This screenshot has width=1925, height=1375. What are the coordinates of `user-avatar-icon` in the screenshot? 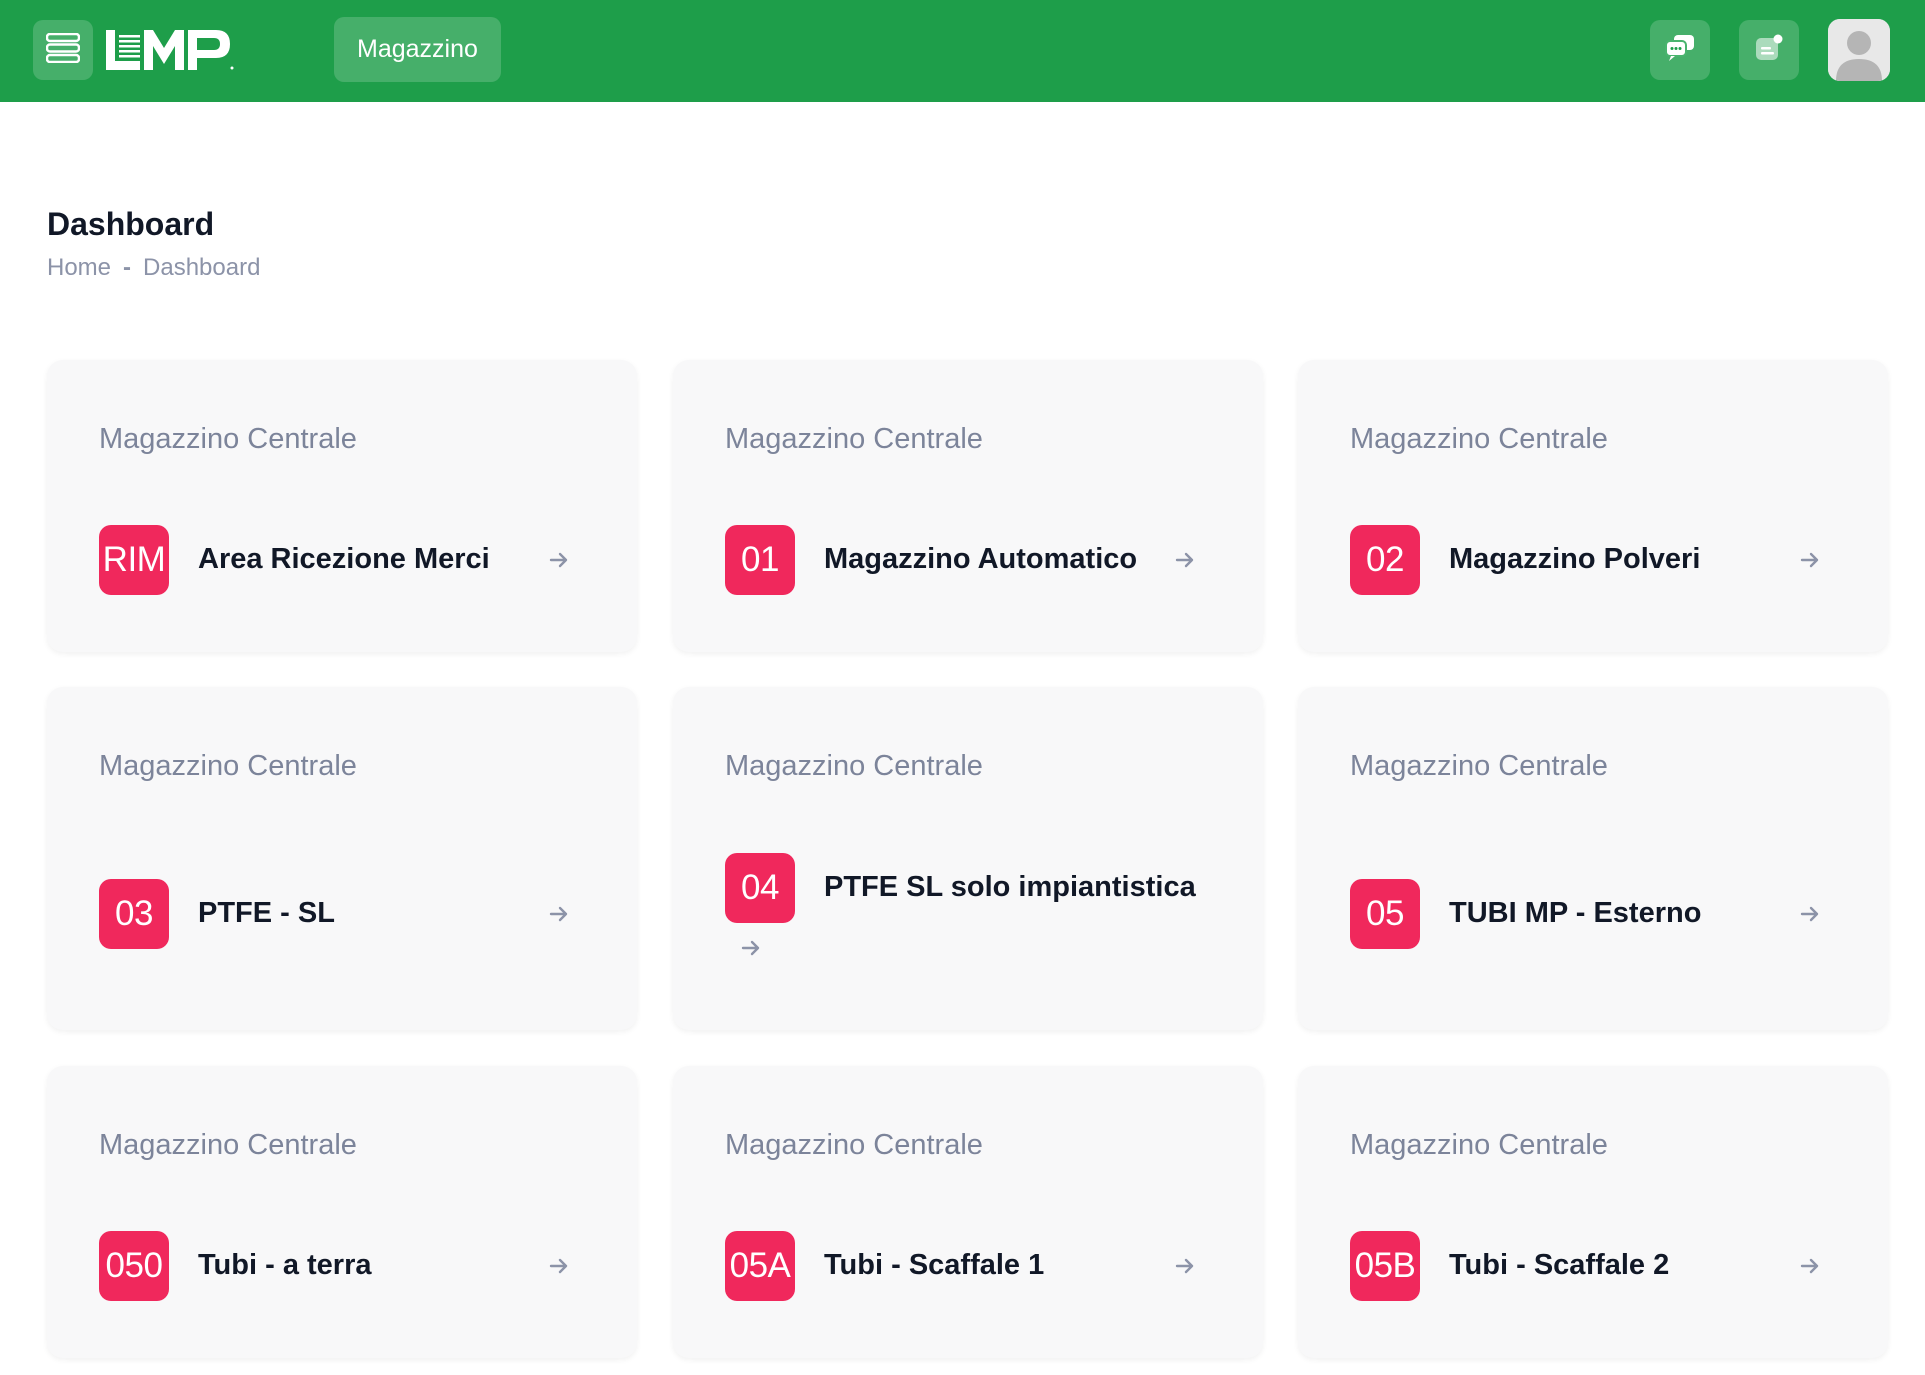 It's located at (1859, 50).